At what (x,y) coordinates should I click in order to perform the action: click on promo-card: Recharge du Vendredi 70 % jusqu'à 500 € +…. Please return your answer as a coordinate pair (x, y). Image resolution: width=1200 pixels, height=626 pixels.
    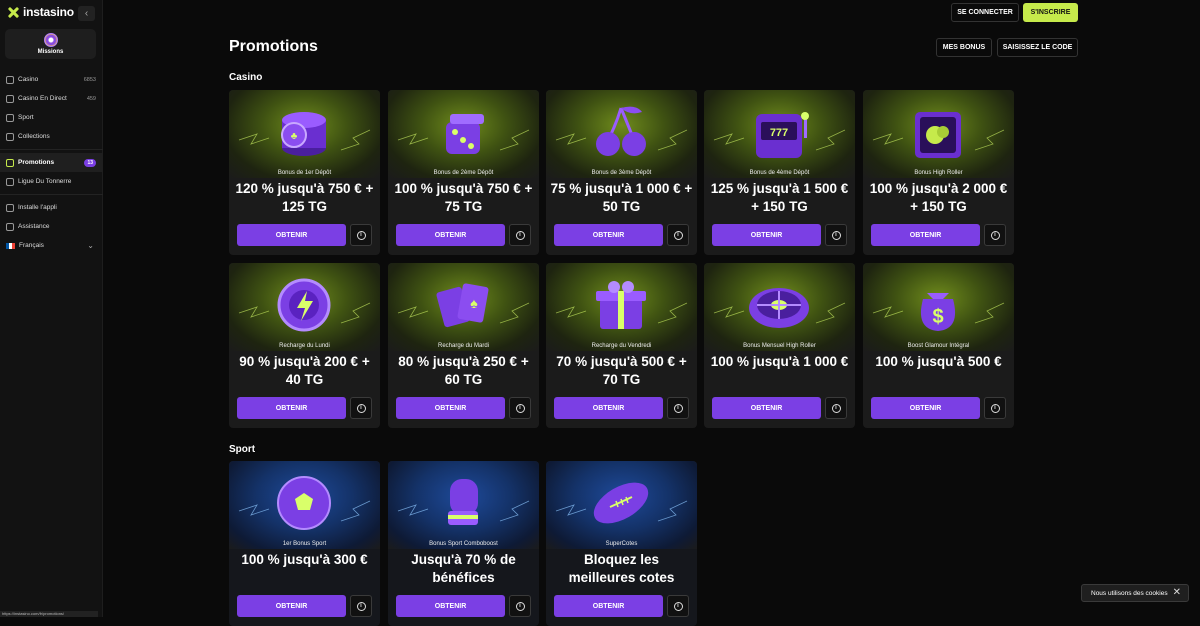
    Looking at the image, I should click on (621, 345).